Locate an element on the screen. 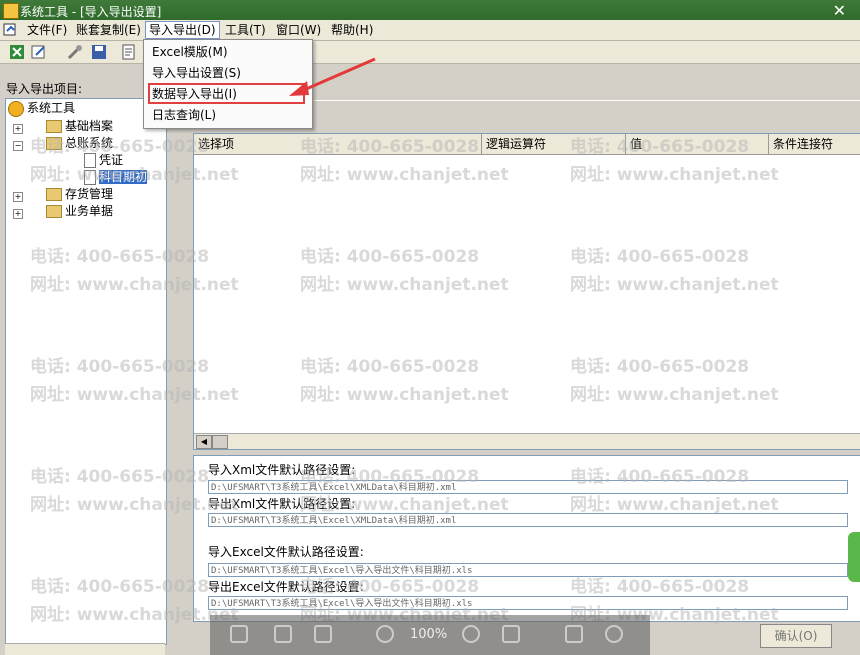 The height and width of the screenshot is (655, 860). highlight-box is located at coordinates (226, 93).